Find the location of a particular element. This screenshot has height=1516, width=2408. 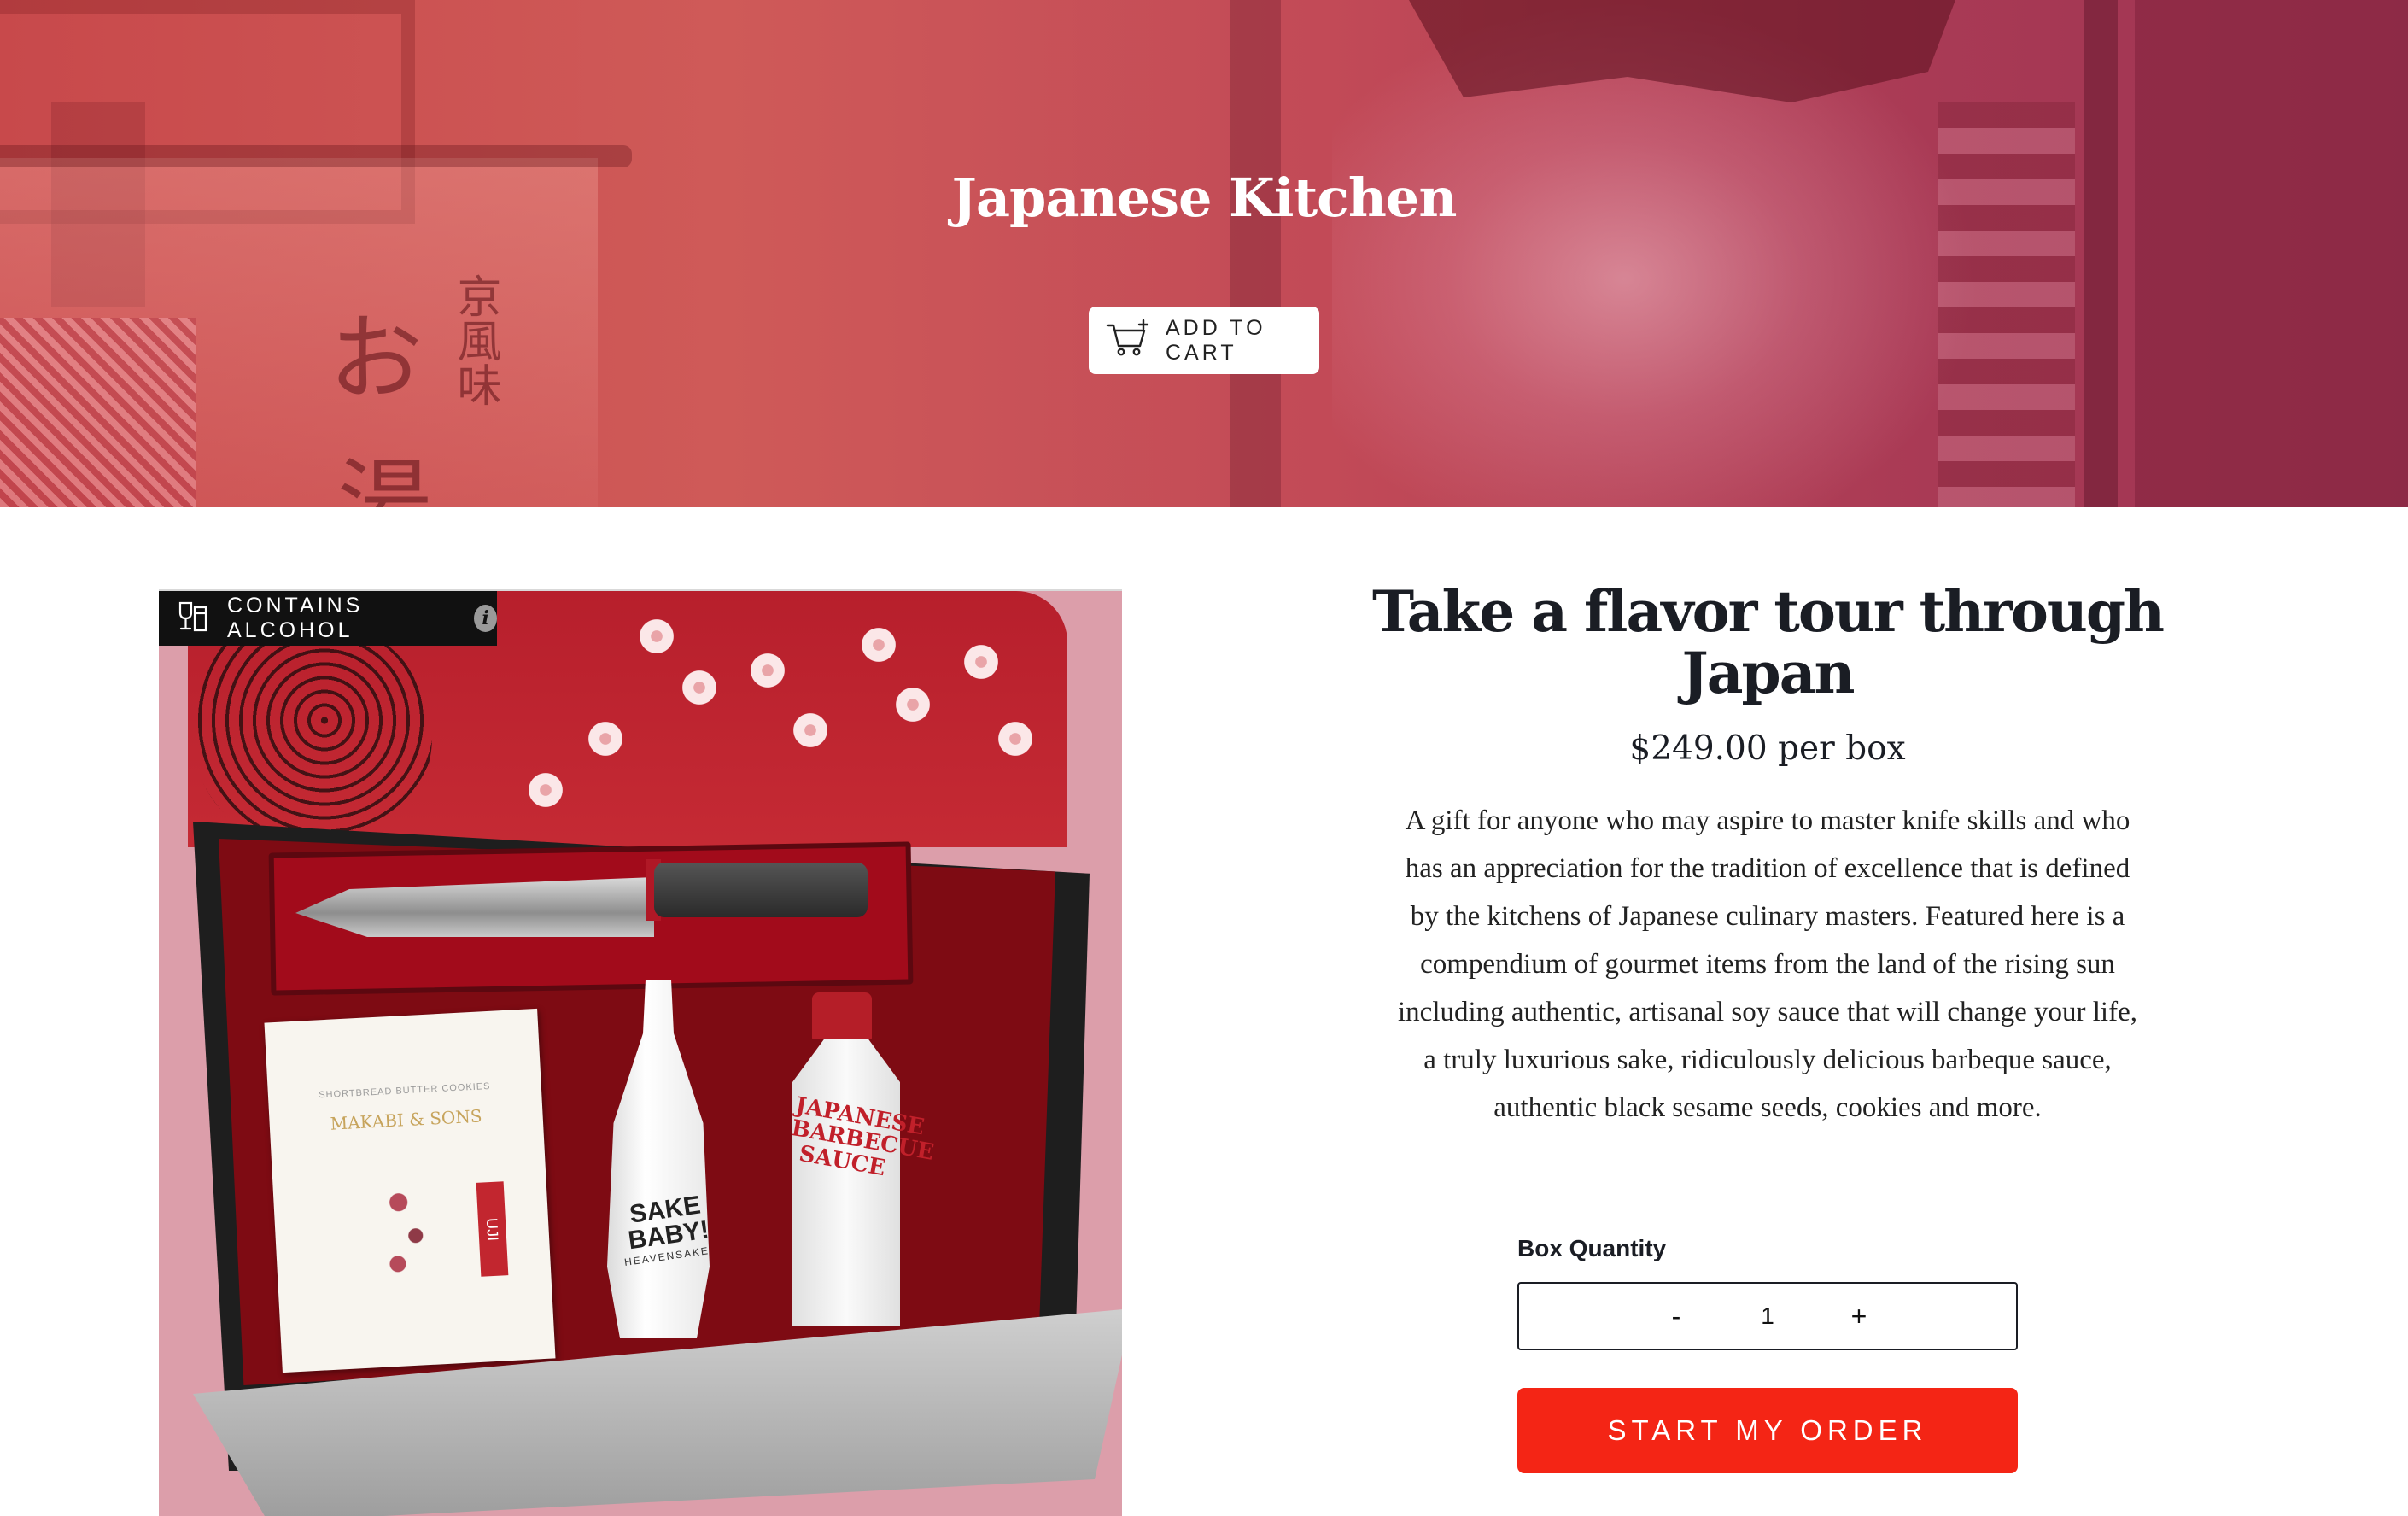

quantity-input is located at coordinates (1767, 1316).